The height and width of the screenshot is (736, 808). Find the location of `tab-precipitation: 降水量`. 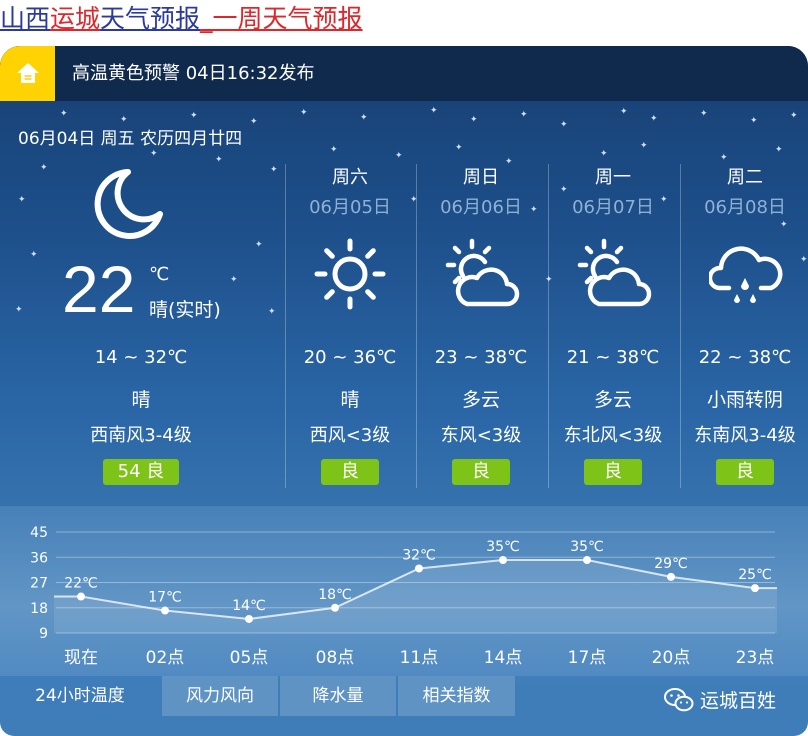

tab-precipitation: 降水量 is located at coordinates (338, 696).